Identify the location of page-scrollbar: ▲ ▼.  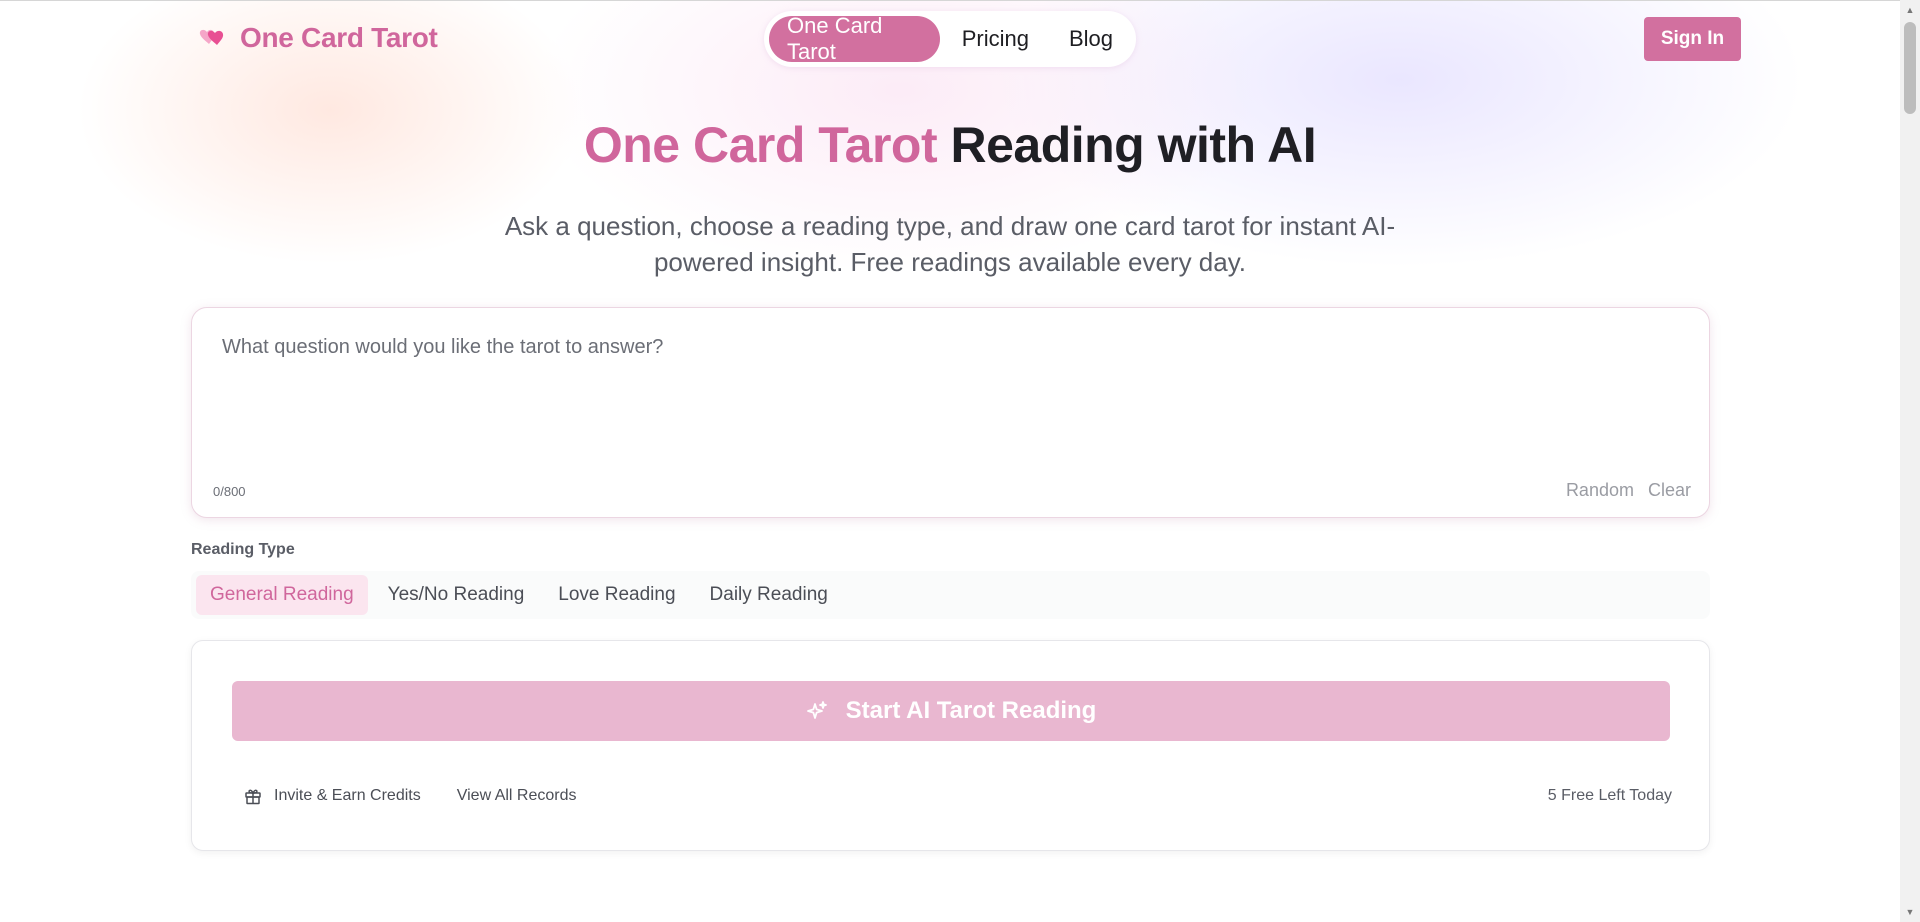
(1910, 461).